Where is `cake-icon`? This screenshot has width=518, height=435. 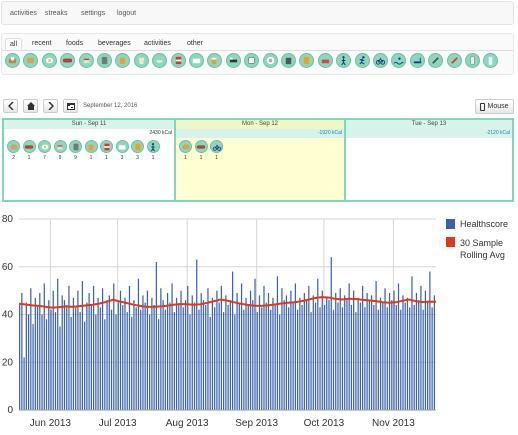 cake-icon is located at coordinates (86, 61).